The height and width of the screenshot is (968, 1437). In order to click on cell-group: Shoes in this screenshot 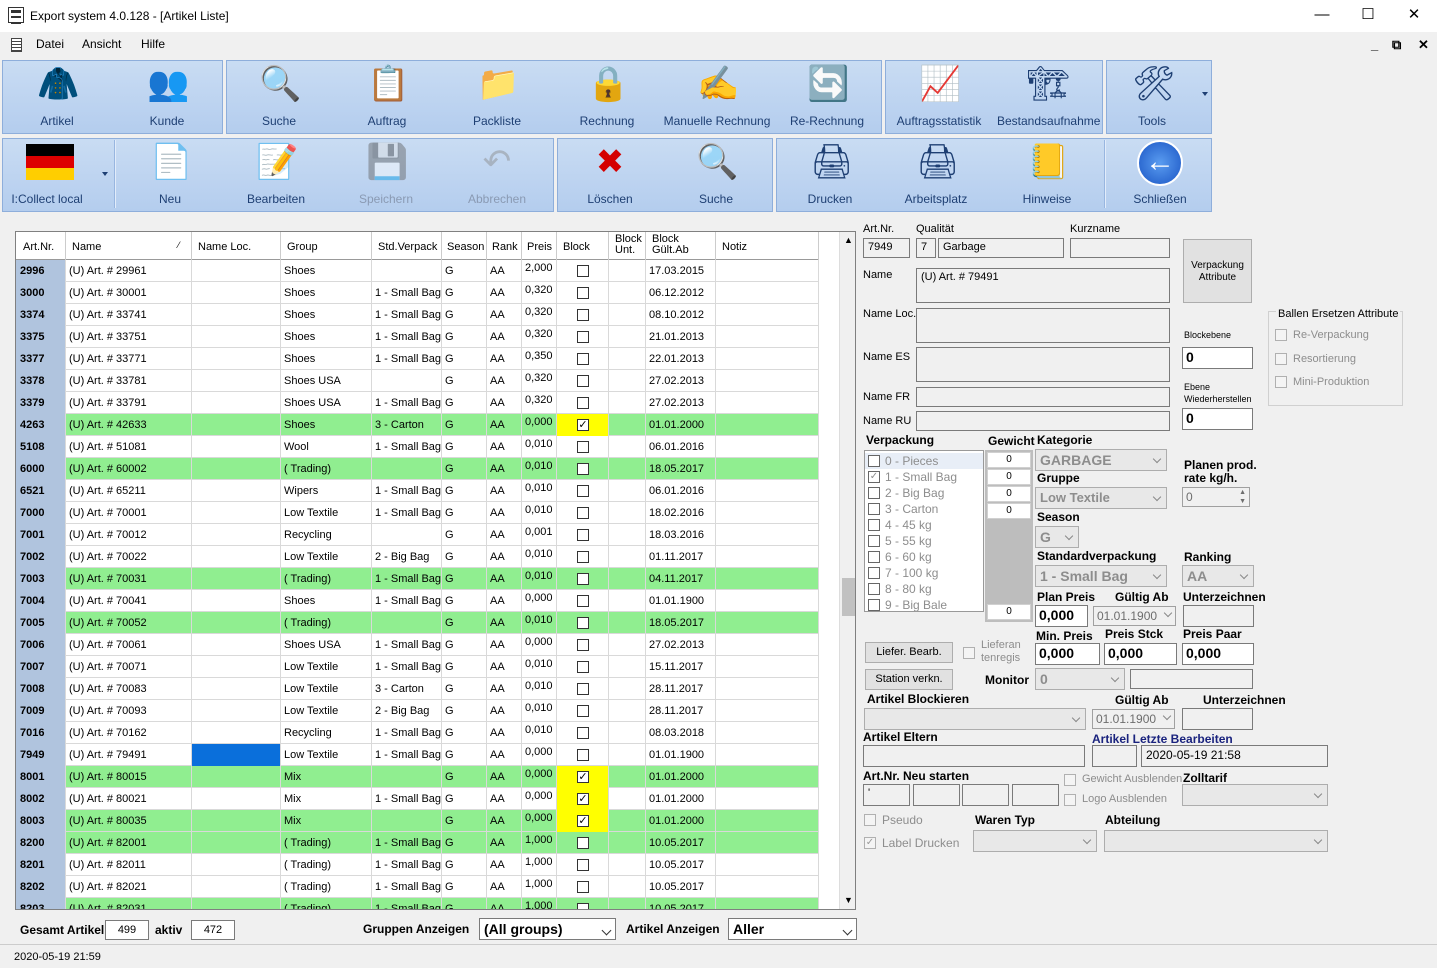, I will do `click(326, 293)`.